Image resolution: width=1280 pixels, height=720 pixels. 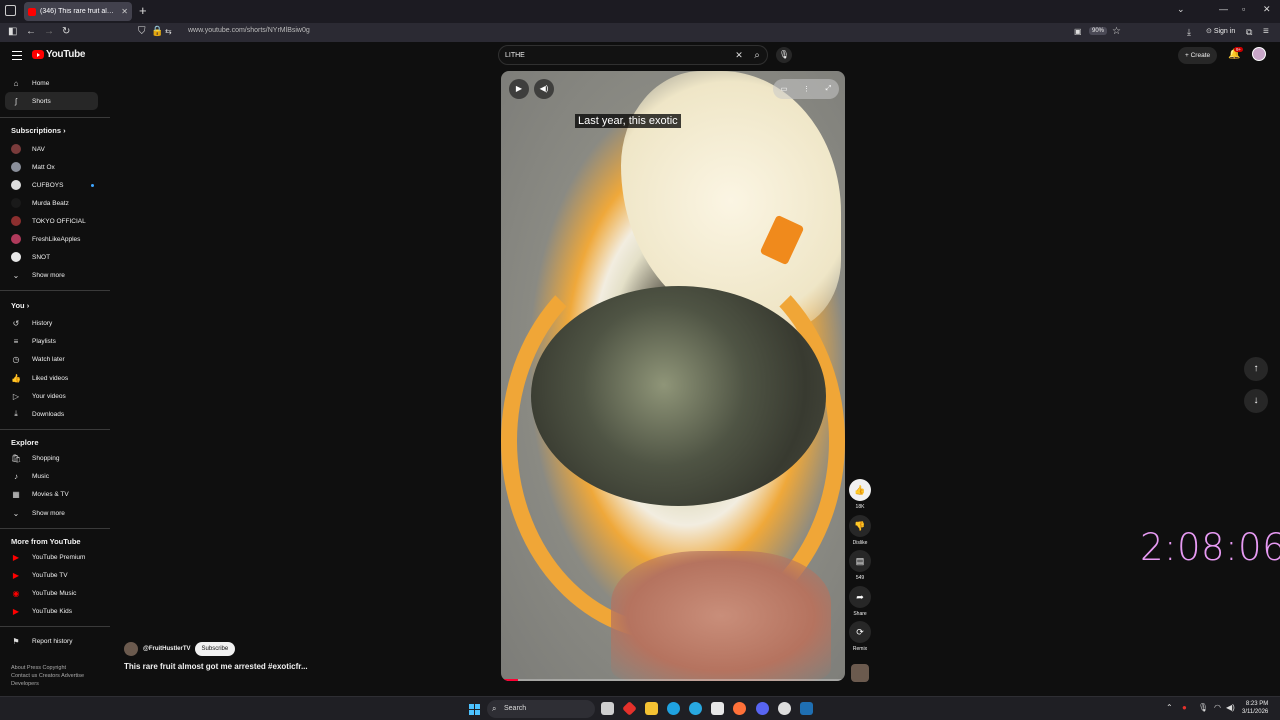 What do you see at coordinates (215, 649) in the screenshot?
I see `subscribe-button: Subscribe` at bounding box center [215, 649].